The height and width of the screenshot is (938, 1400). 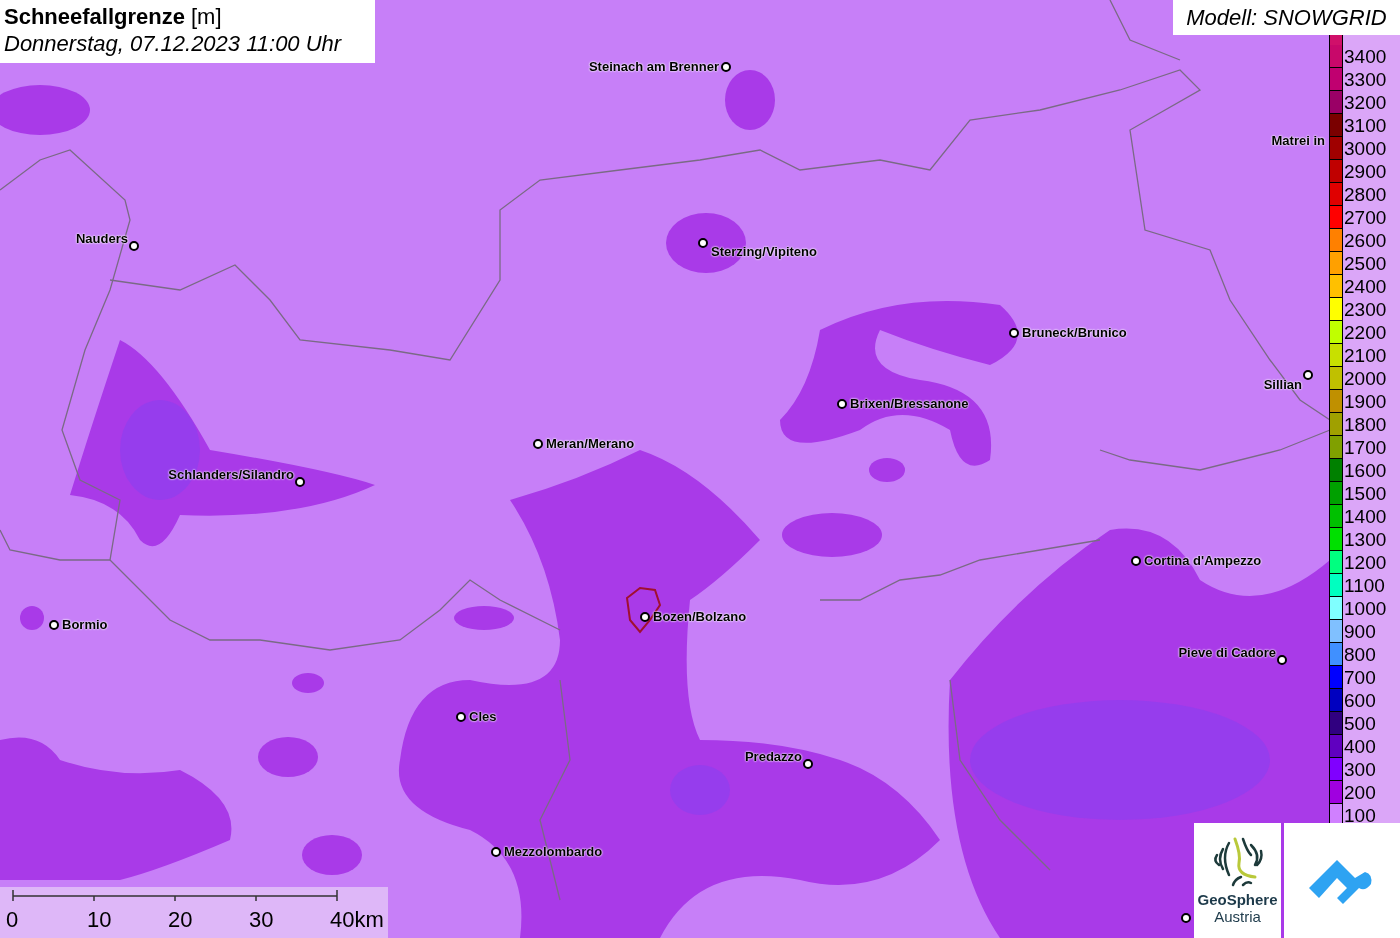 What do you see at coordinates (1365, 217) in the screenshot?
I see `legend-label: 2700` at bounding box center [1365, 217].